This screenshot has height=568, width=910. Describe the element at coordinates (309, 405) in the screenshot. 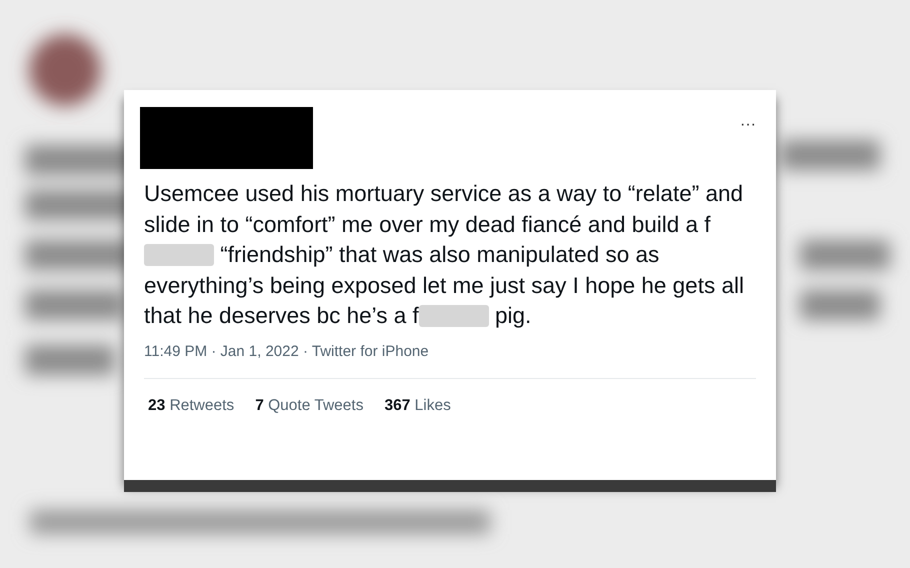

I see `engagement-count: 7 Quote Tweets` at that location.